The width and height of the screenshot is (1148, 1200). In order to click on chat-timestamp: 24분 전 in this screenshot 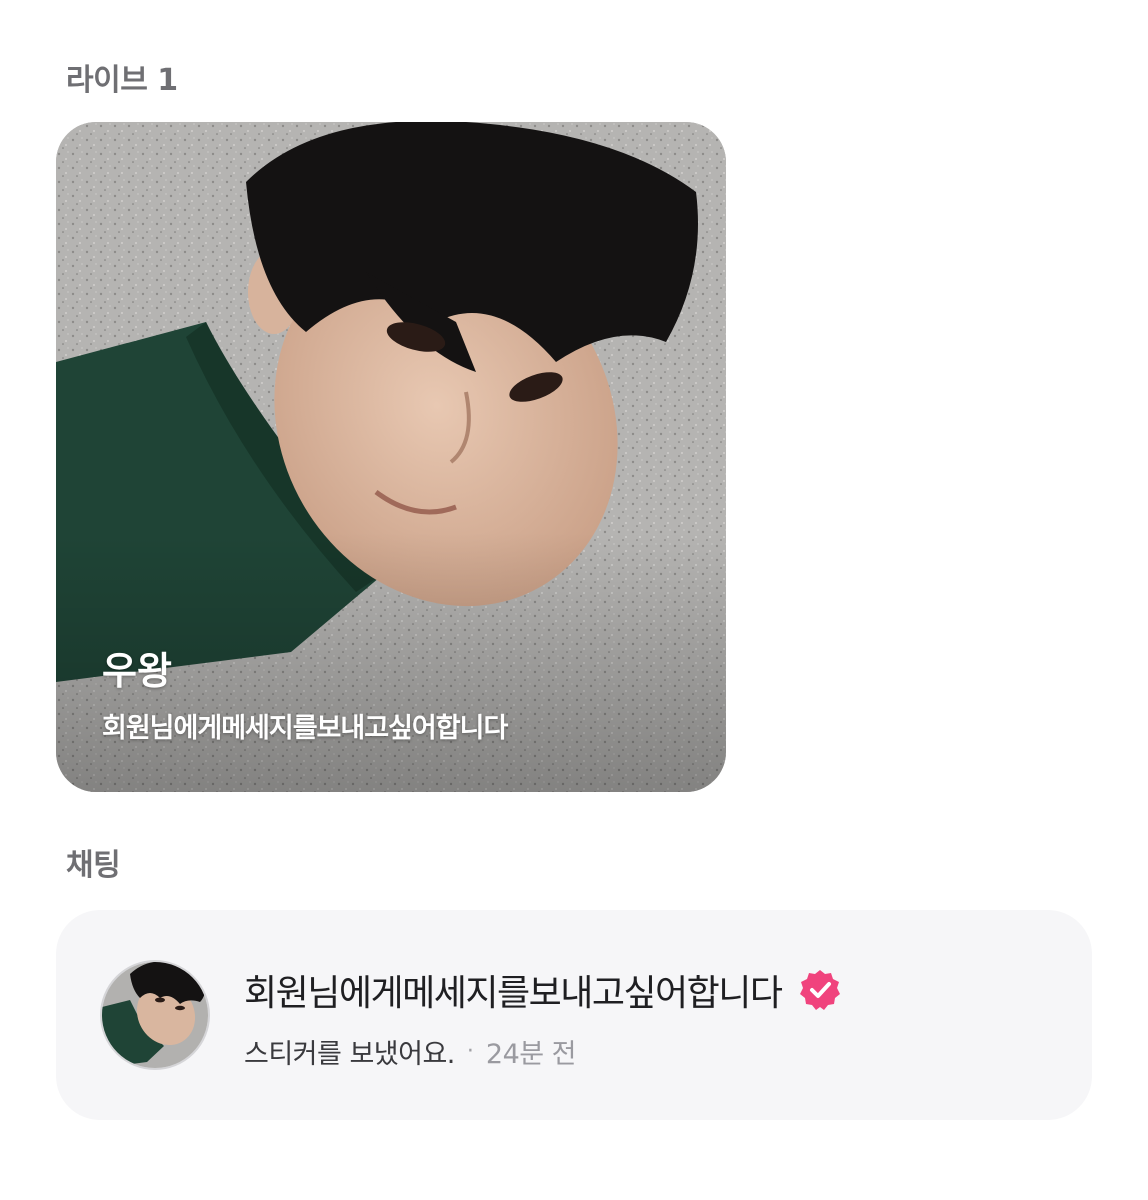, I will do `click(531, 1054)`.